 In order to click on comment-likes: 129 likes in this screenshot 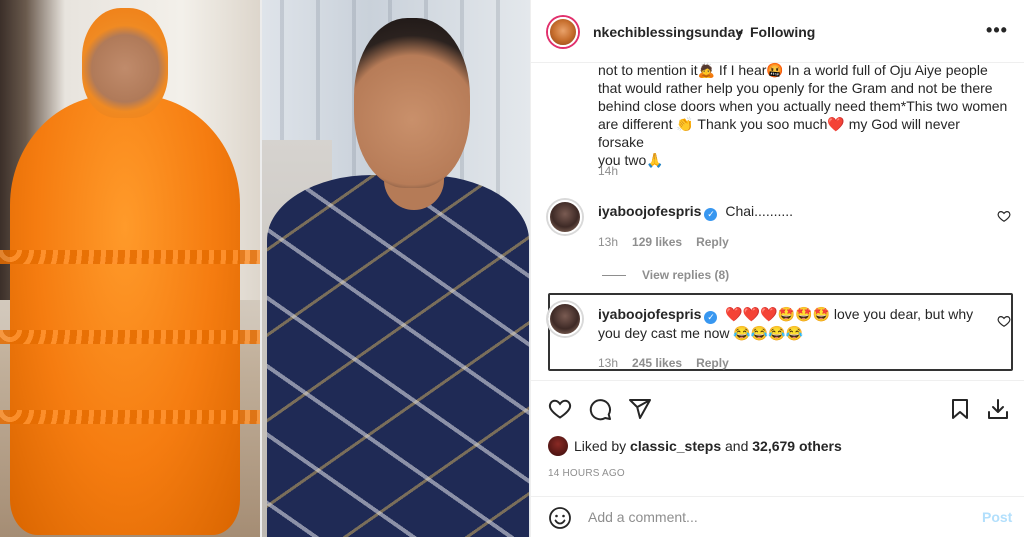, I will do `click(657, 242)`.